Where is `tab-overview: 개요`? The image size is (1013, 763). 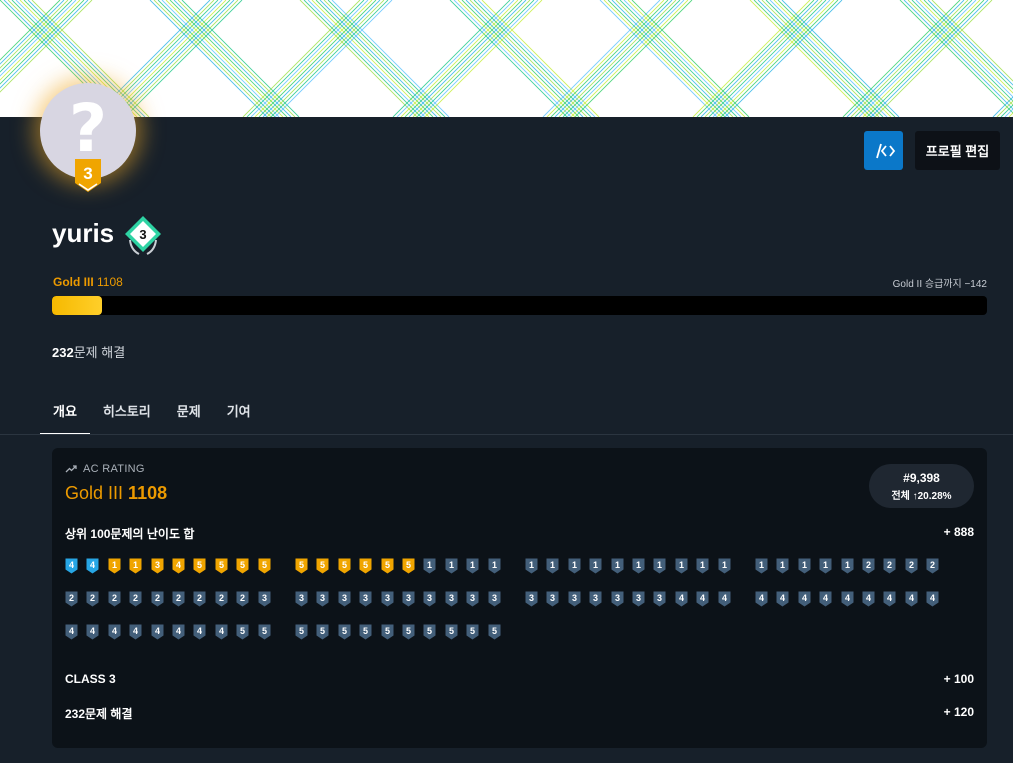
tab-overview: 개요 is located at coordinates (65, 415).